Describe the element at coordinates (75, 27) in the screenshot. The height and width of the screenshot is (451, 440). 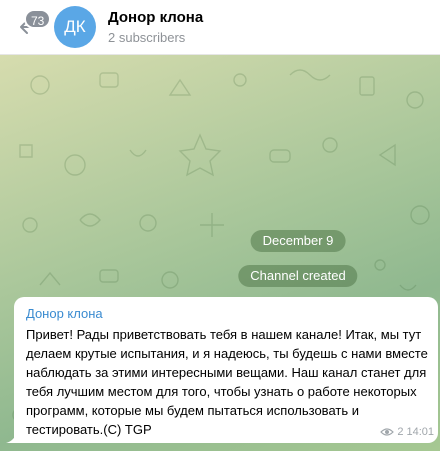
I see `avatar: ДК` at that location.